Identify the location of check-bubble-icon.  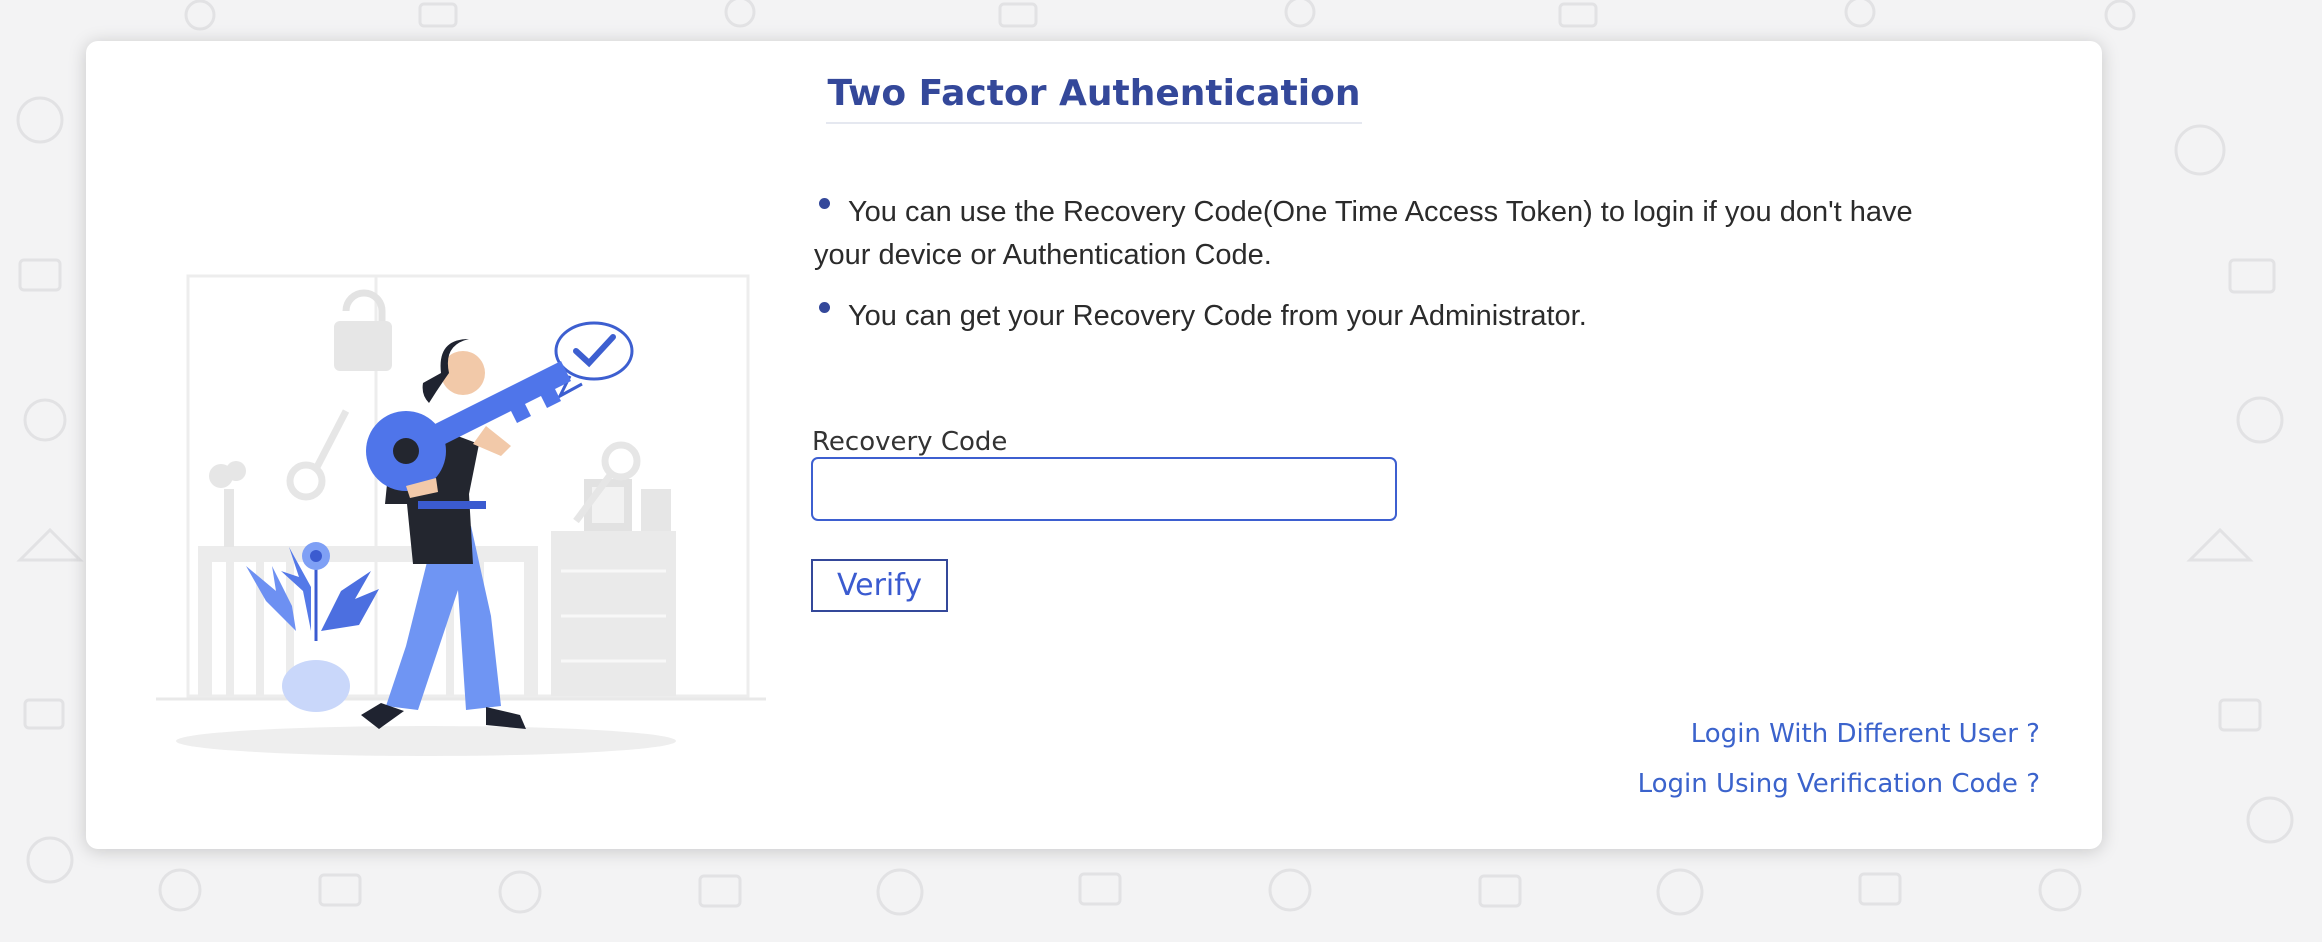
(594, 360).